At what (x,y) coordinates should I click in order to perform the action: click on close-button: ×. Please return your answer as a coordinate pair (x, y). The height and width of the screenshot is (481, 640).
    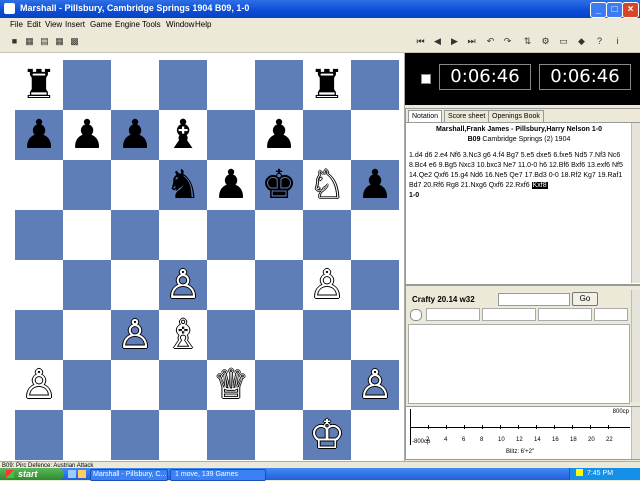
    Looking at the image, I should click on (630, 10).